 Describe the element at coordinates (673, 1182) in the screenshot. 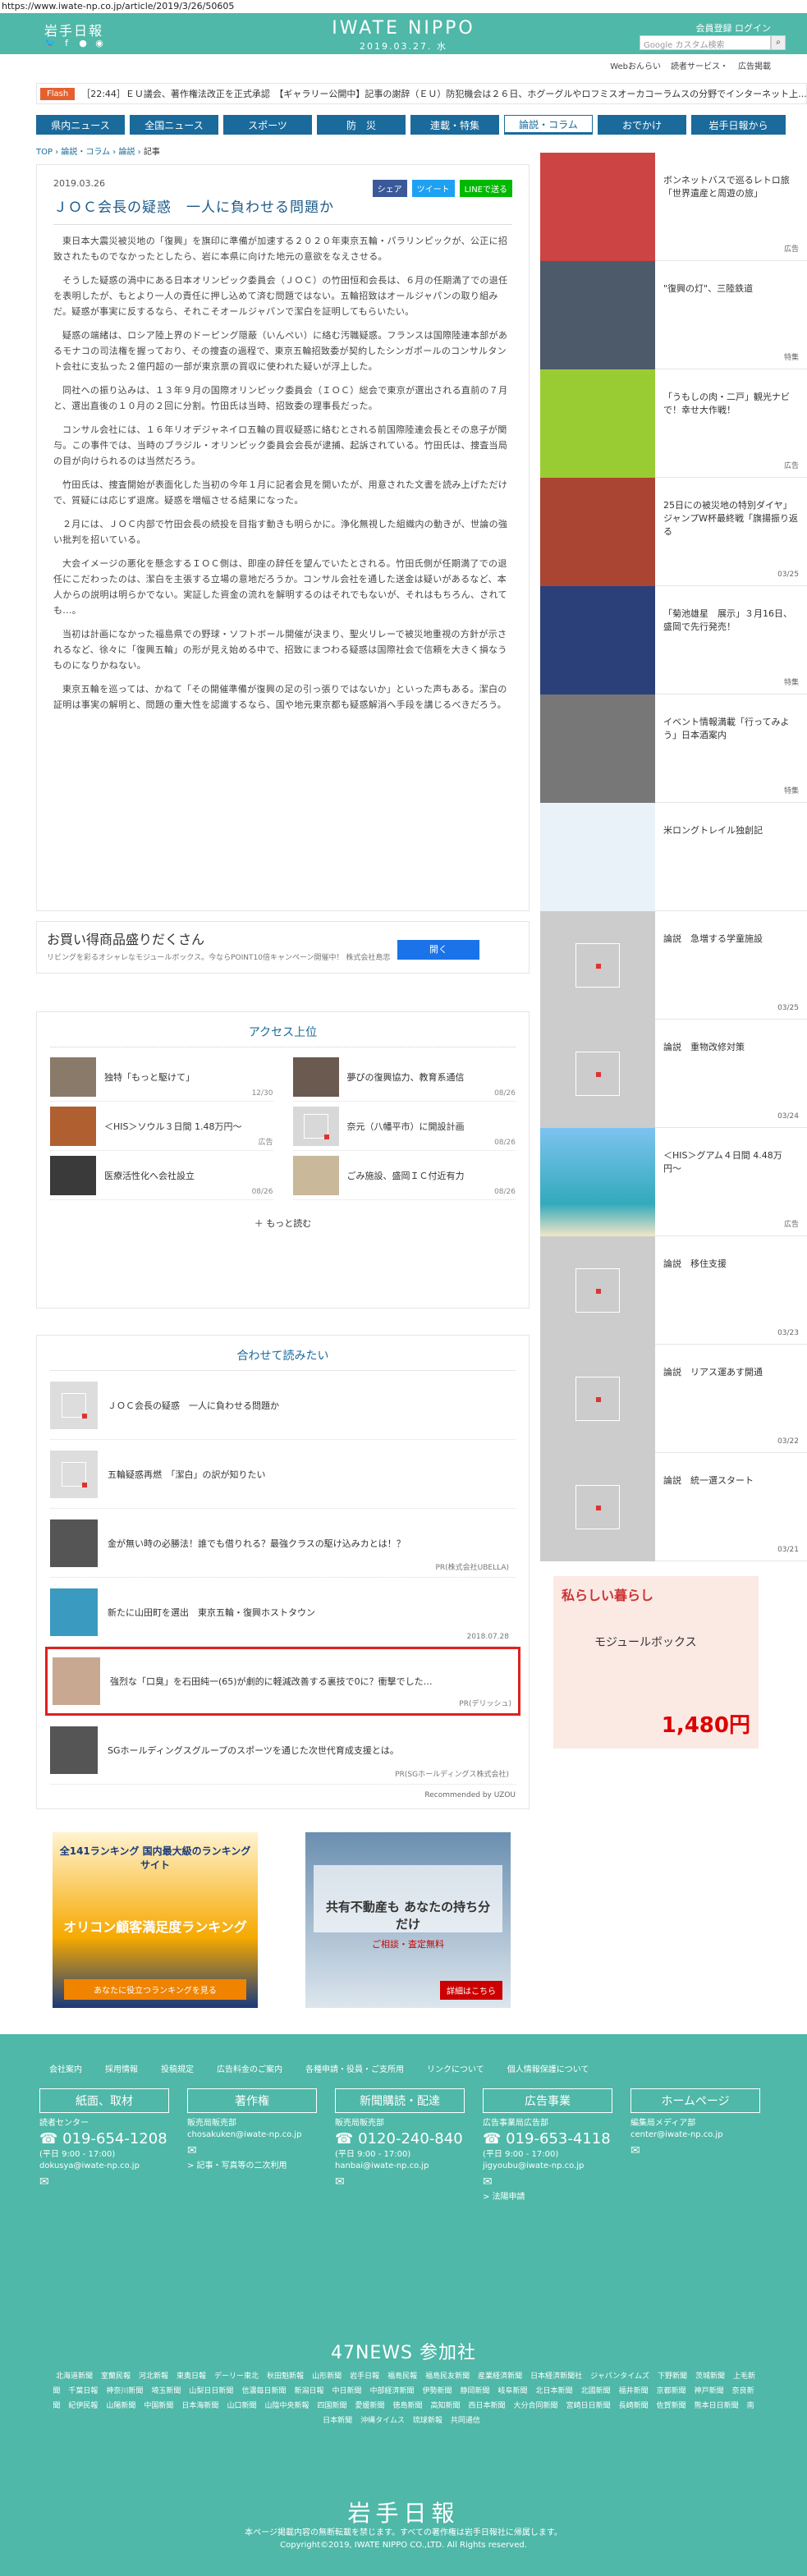

I see `sidebar-item: ＜HIS＞グアム４日間 4.48万円〜 広告` at that location.